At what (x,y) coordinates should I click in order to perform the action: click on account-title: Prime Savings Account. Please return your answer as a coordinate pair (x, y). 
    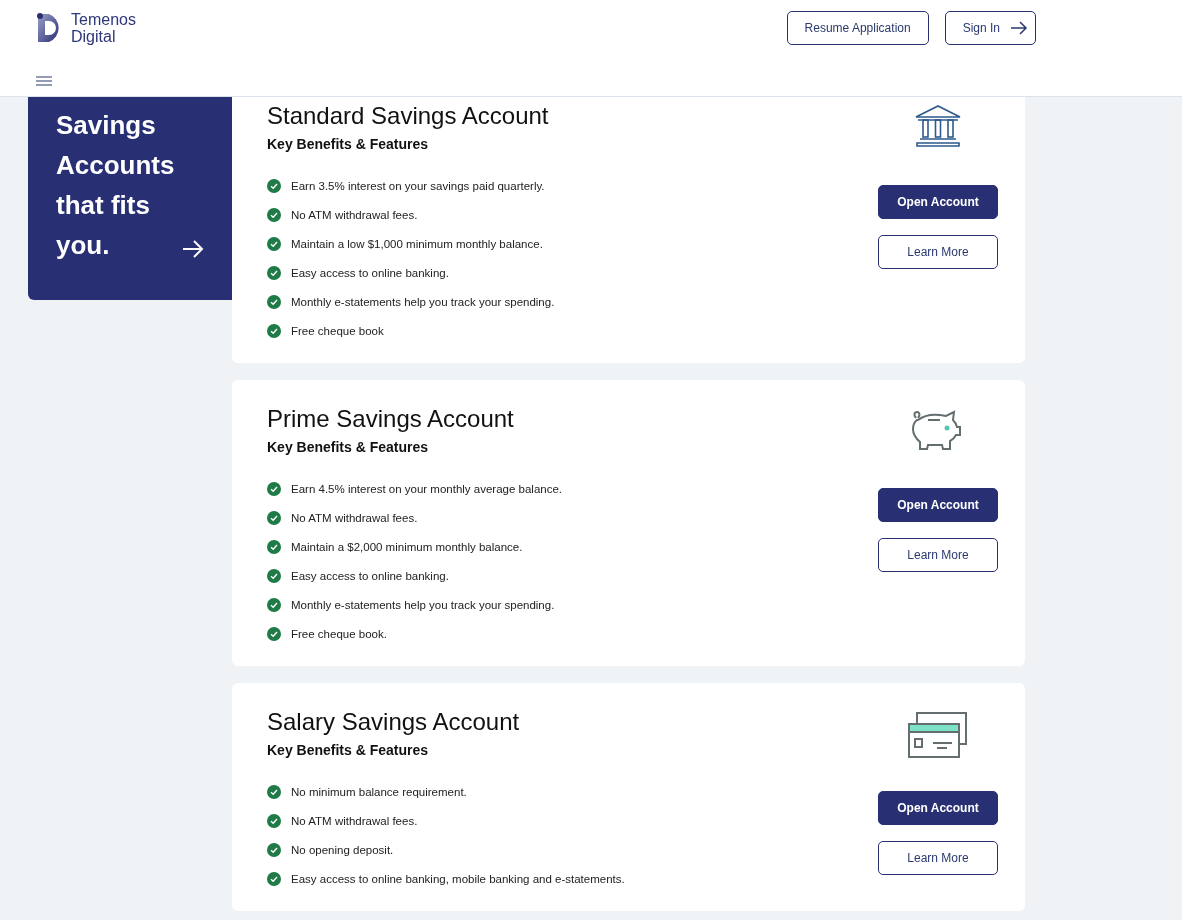
    Looking at the image, I should click on (391, 419).